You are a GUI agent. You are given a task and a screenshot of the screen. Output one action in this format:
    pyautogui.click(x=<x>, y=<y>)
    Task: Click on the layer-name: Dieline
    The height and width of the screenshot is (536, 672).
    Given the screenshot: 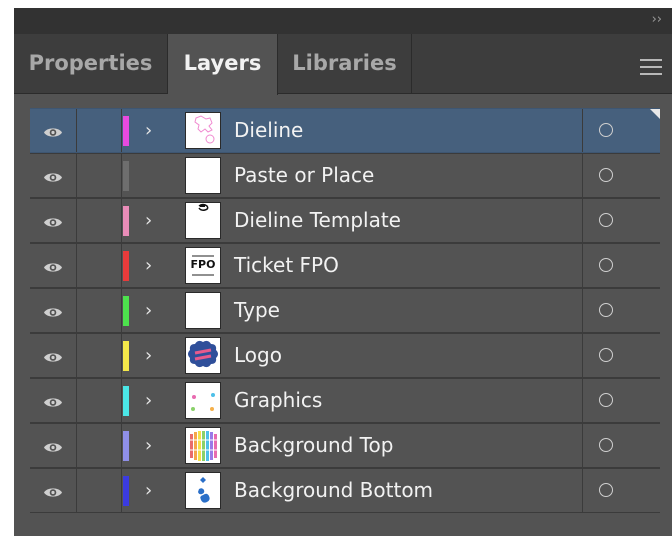 What is the action you would take?
    pyautogui.click(x=268, y=130)
    